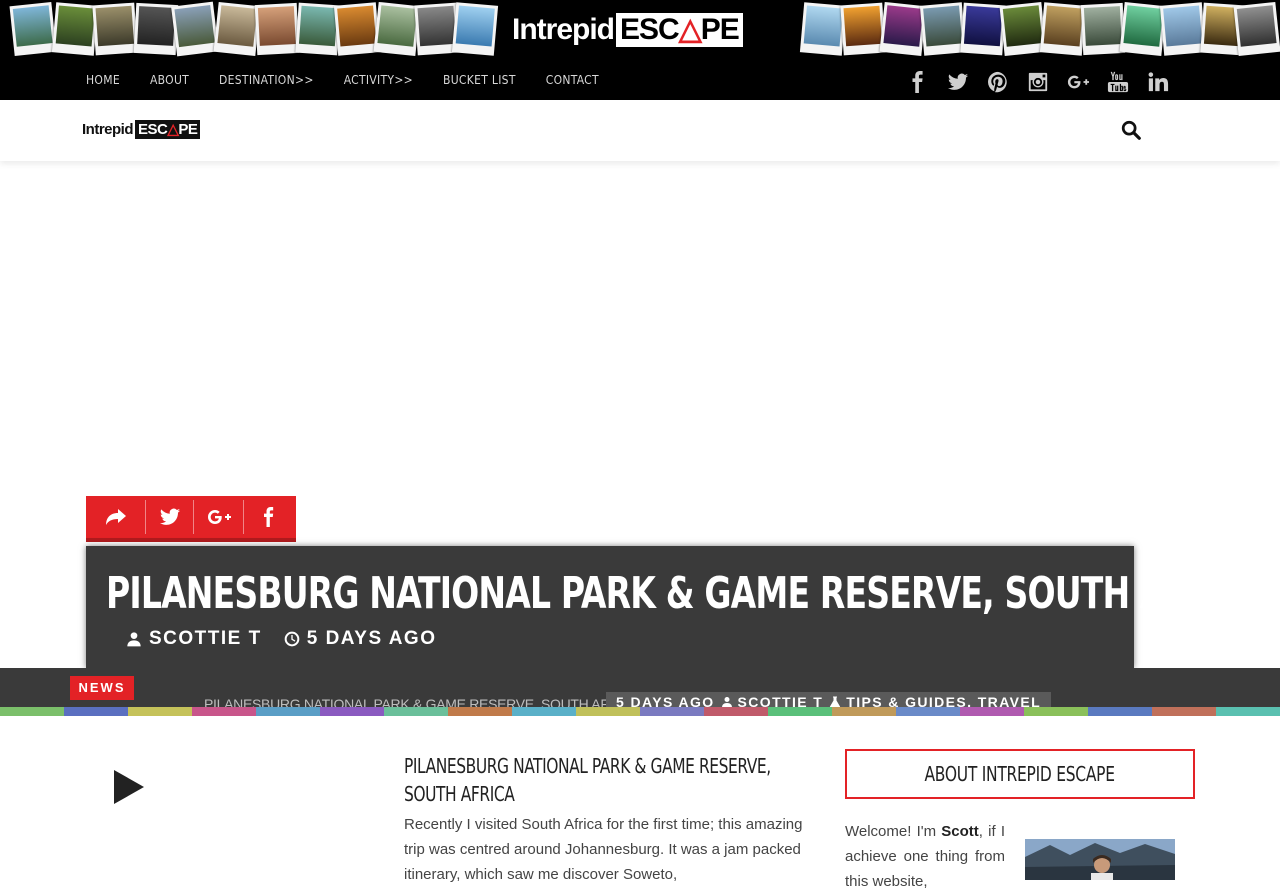 The width and height of the screenshot is (1280, 894). I want to click on logo-text-intrepid: Intrepid, so click(563, 29).